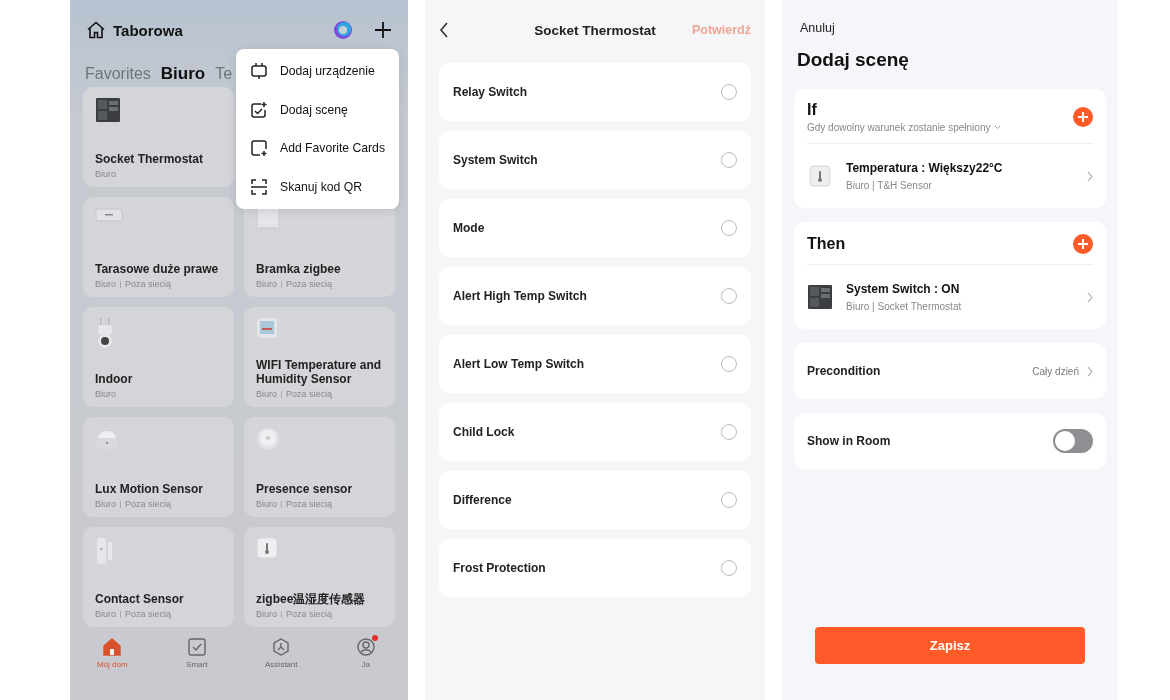 This screenshot has width=1170, height=700. I want to click on option-row: Difference, so click(595, 500).